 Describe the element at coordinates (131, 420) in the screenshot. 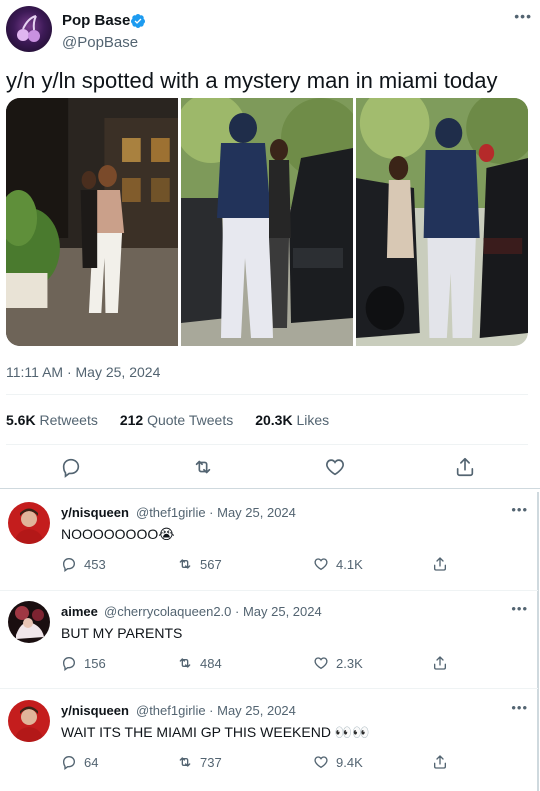

I see `quotes-count: 212` at that location.